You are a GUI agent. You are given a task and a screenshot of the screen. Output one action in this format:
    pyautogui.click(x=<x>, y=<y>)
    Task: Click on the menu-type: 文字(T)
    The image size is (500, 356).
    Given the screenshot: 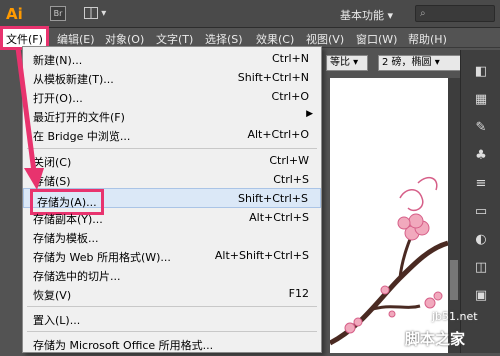 What is the action you would take?
    pyautogui.click(x=174, y=39)
    